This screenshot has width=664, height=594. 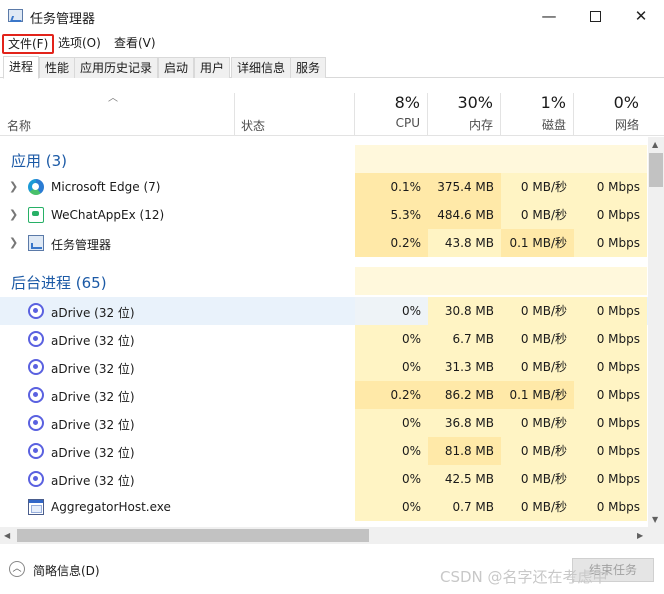 I want to click on scroll-down-icon: ▼, so click(x=655, y=519).